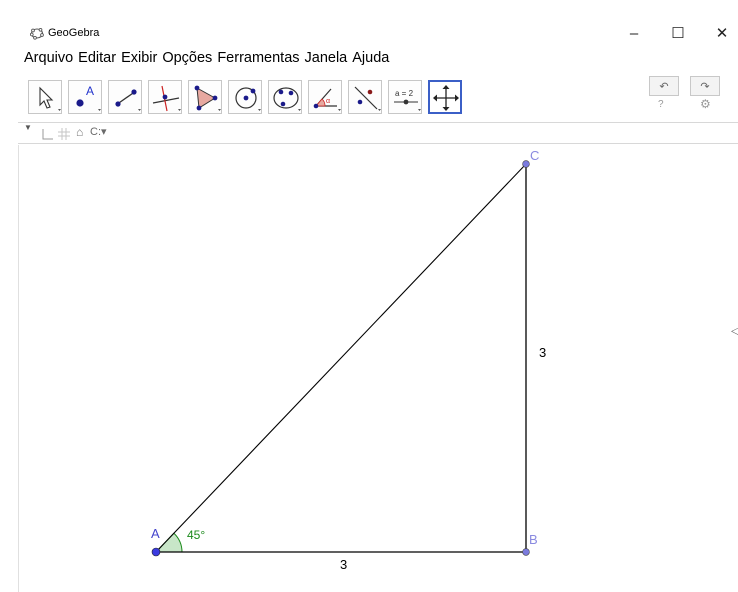  What do you see at coordinates (719, 33) in the screenshot?
I see `close-button: ✕` at bounding box center [719, 33].